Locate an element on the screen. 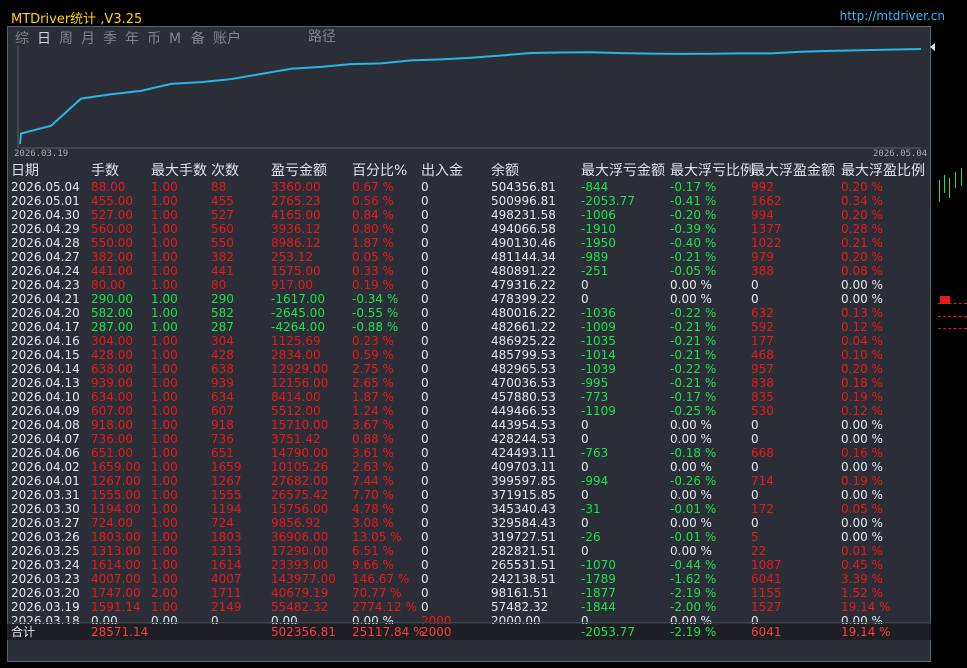 The width and height of the screenshot is (967, 668). column-header: 手数 is located at coordinates (105, 171).